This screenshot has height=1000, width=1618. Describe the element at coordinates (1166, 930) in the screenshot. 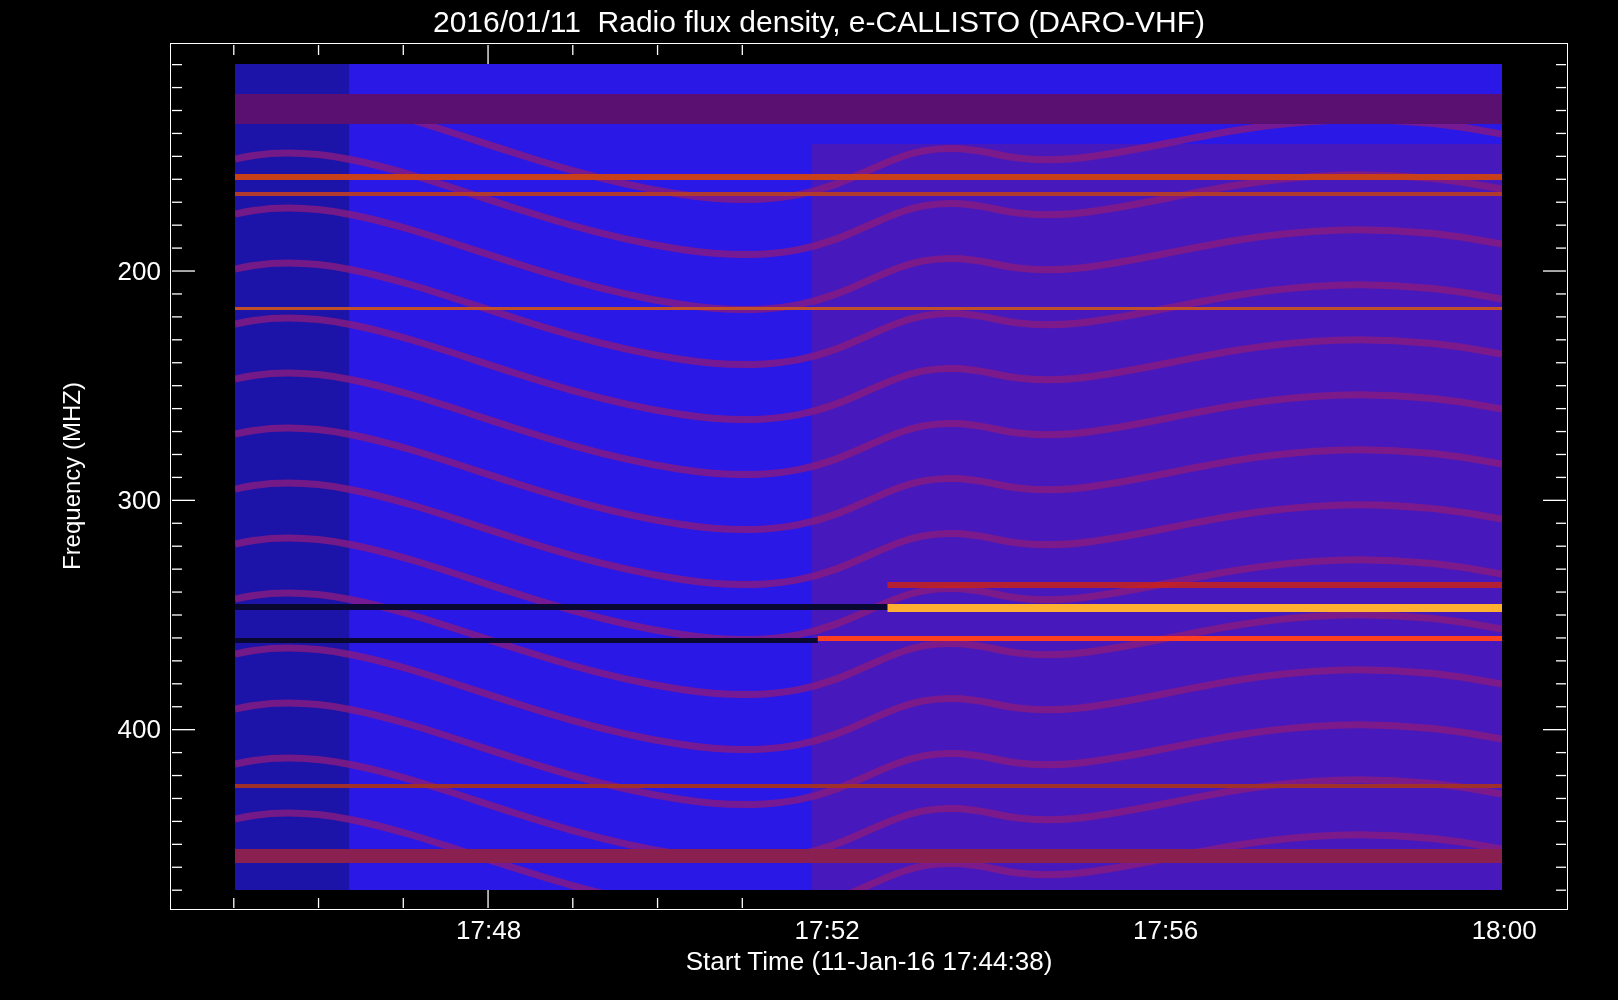

I see `x-tick-label: 17:56` at that location.